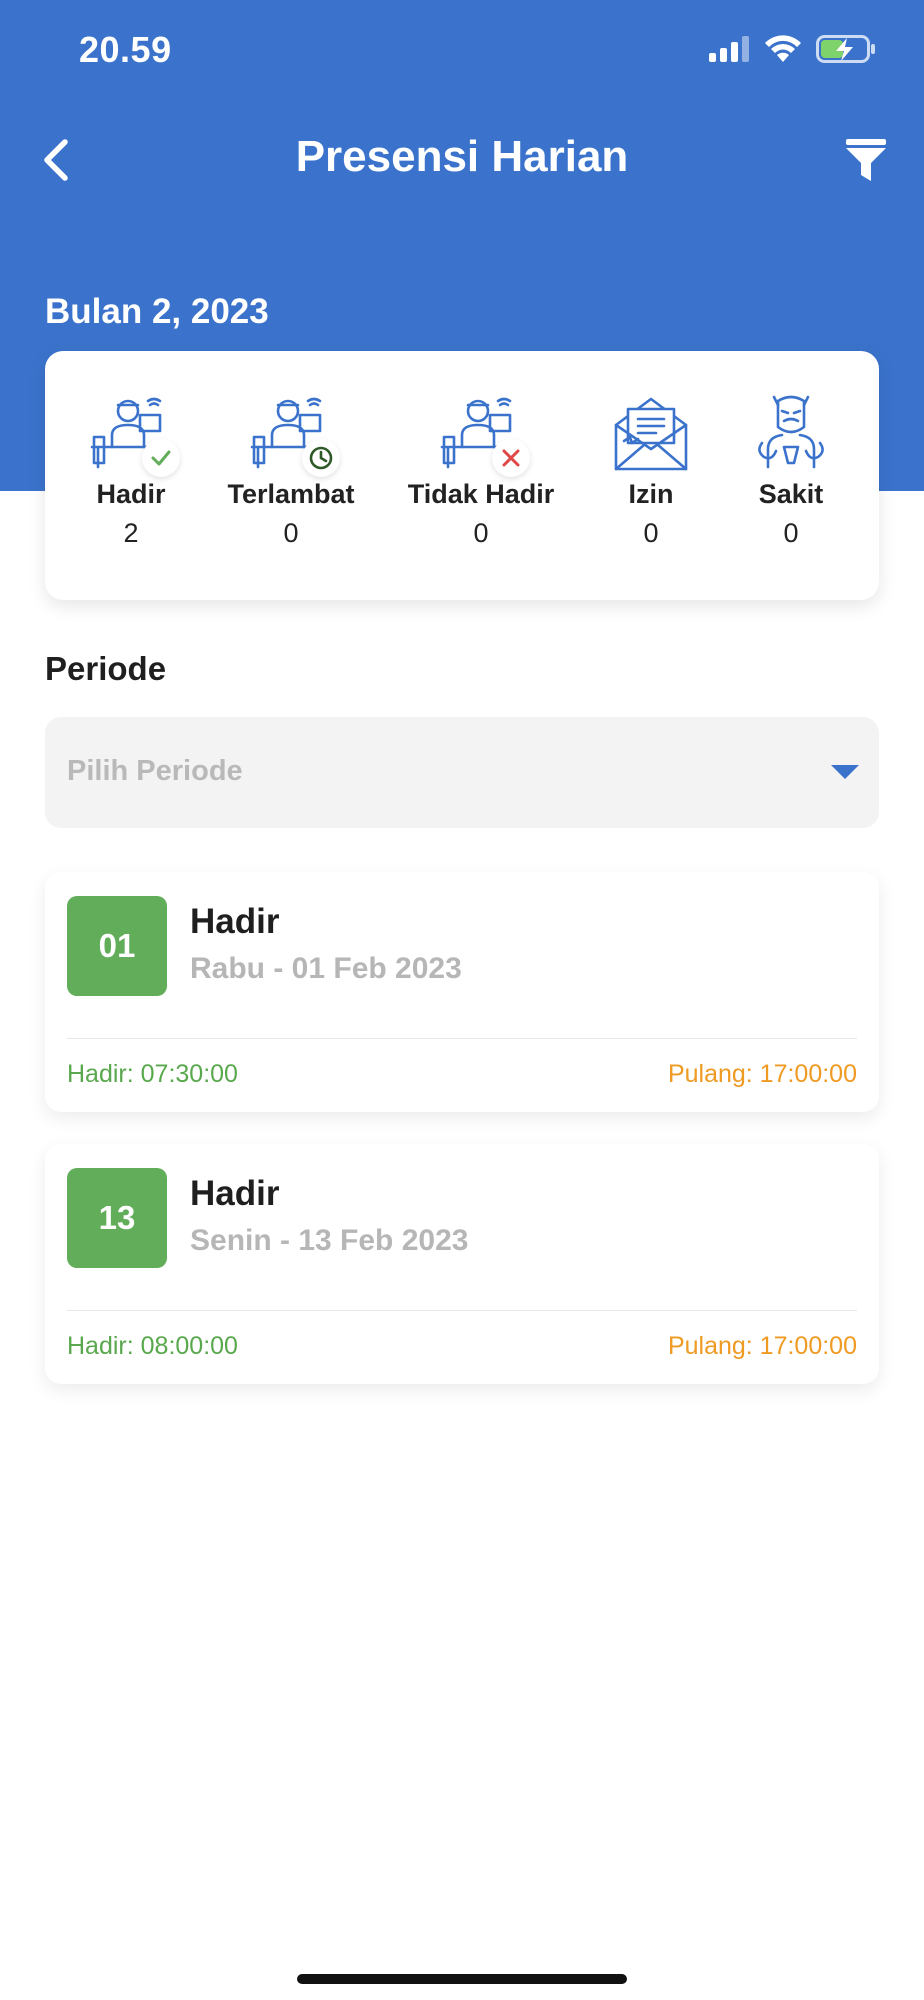 The height and width of the screenshot is (2000, 924). What do you see at coordinates (791, 432) in the screenshot?
I see `sick-person-icon` at bounding box center [791, 432].